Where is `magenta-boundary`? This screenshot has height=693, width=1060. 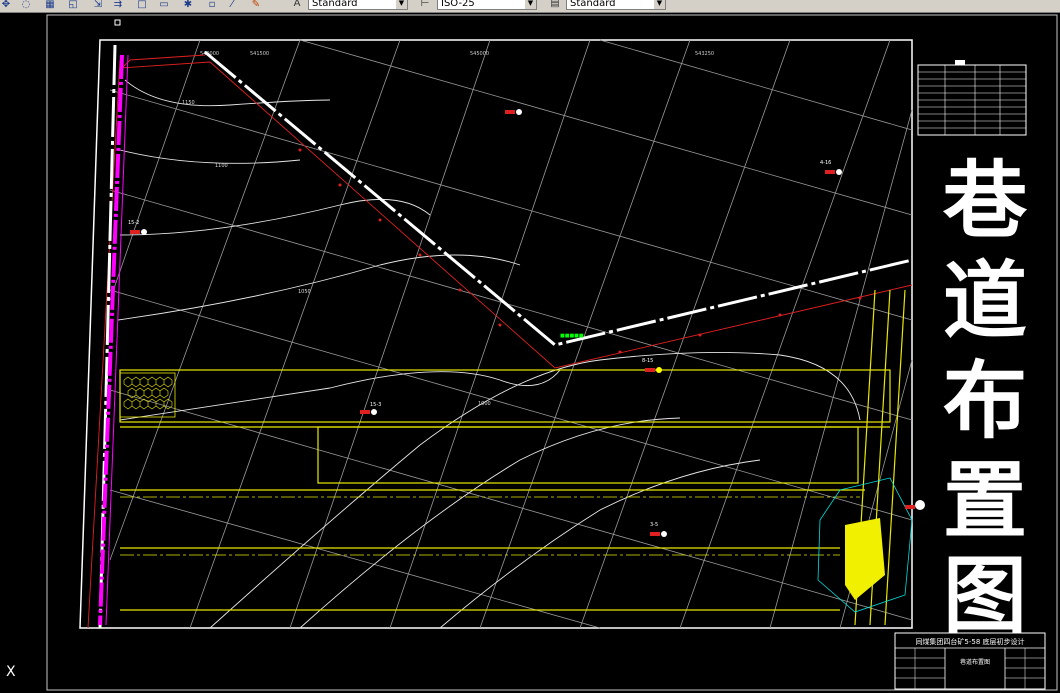 magenta-boundary is located at coordinates (111, 340).